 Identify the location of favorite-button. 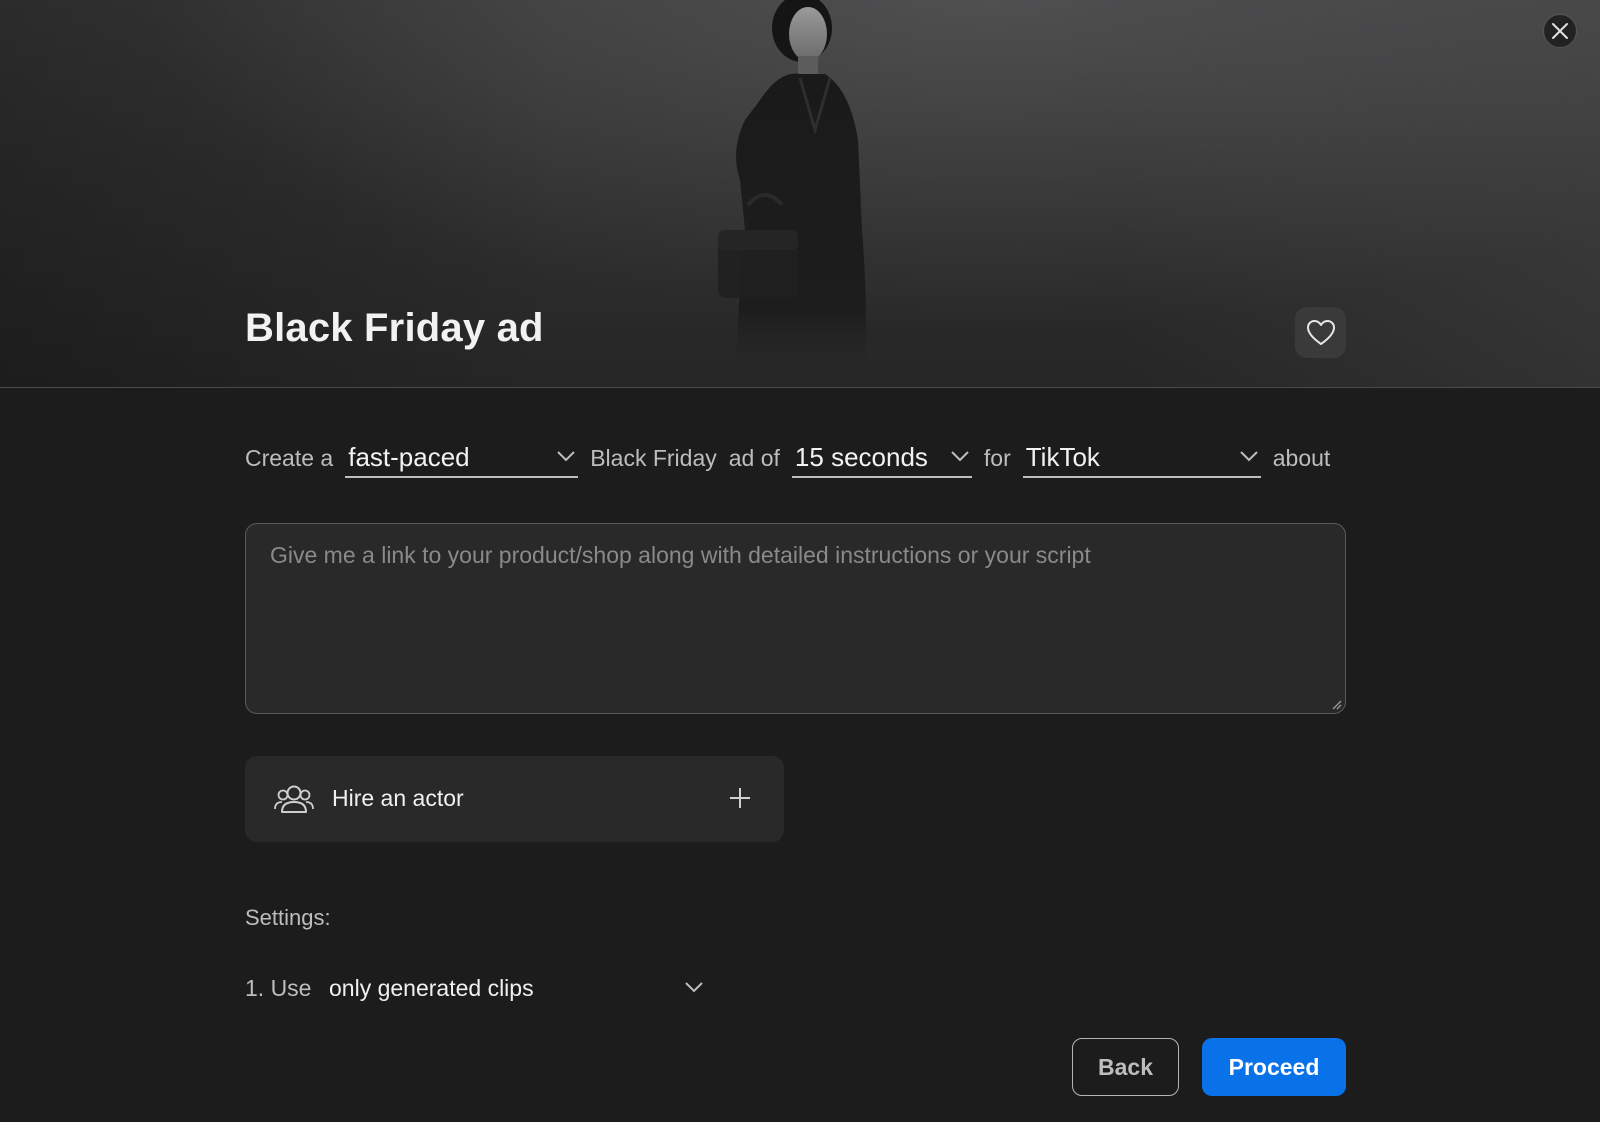
(1320, 332).